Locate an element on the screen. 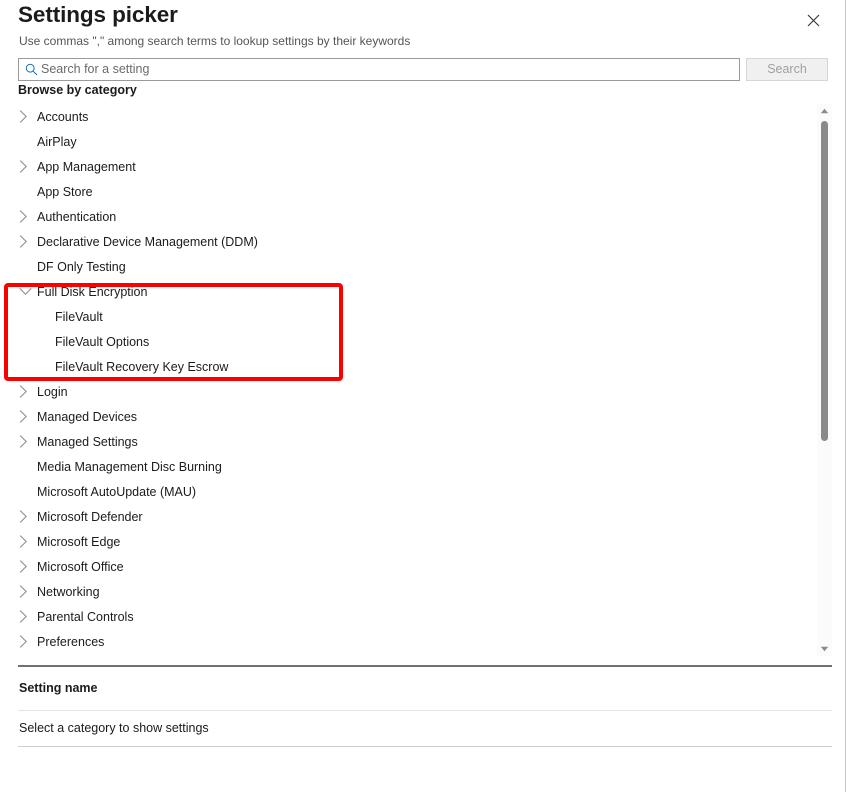  category-label: FileVault is located at coordinates (79, 316).